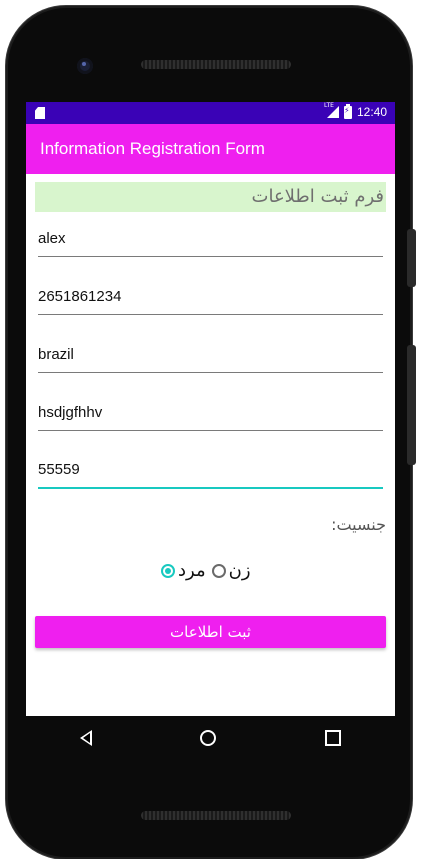 This screenshot has width=423, height=859. Describe the element at coordinates (210, 470) in the screenshot. I see `postal-code-input` at that location.